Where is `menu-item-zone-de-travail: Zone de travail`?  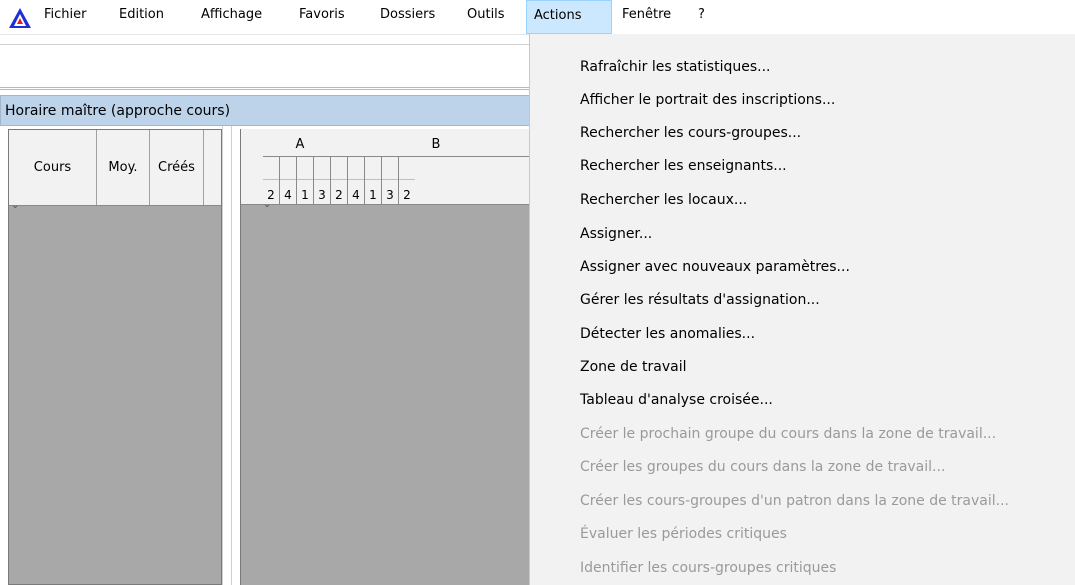 menu-item-zone-de-travail: Zone de travail is located at coordinates (633, 367).